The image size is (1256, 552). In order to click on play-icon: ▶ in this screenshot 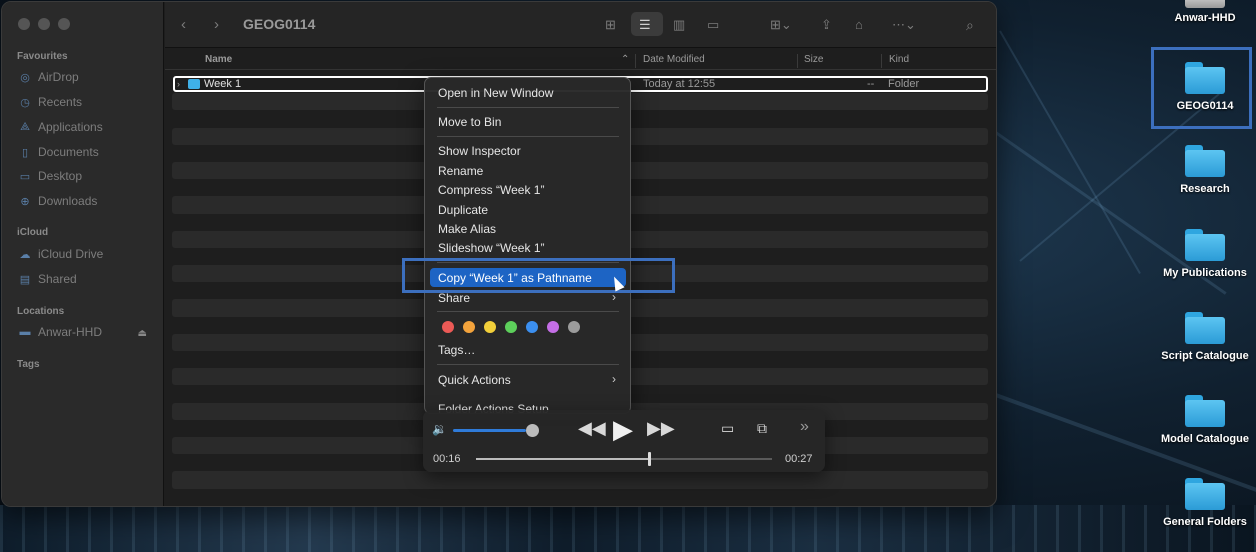, I will do `click(623, 429)`.